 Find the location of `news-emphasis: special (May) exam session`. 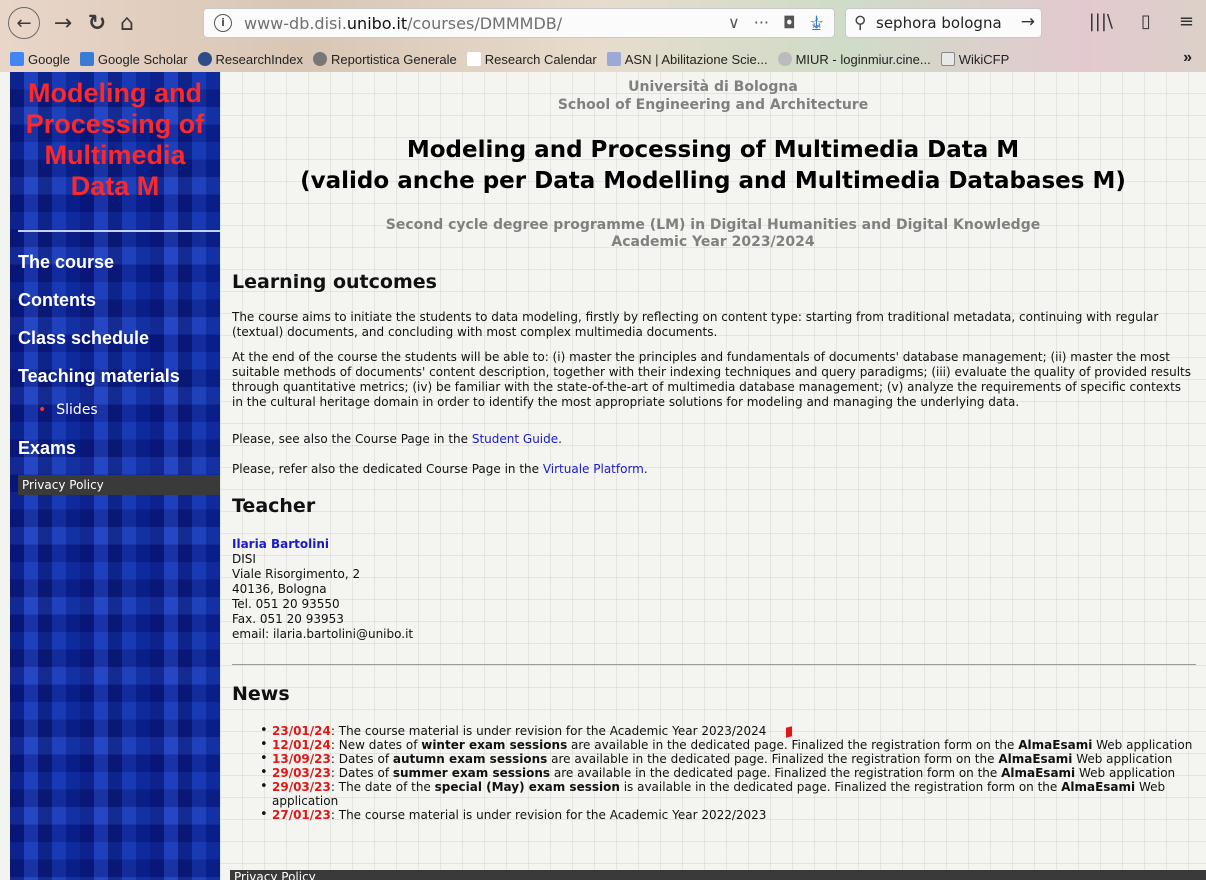

news-emphasis: special (May) exam session is located at coordinates (527, 787).